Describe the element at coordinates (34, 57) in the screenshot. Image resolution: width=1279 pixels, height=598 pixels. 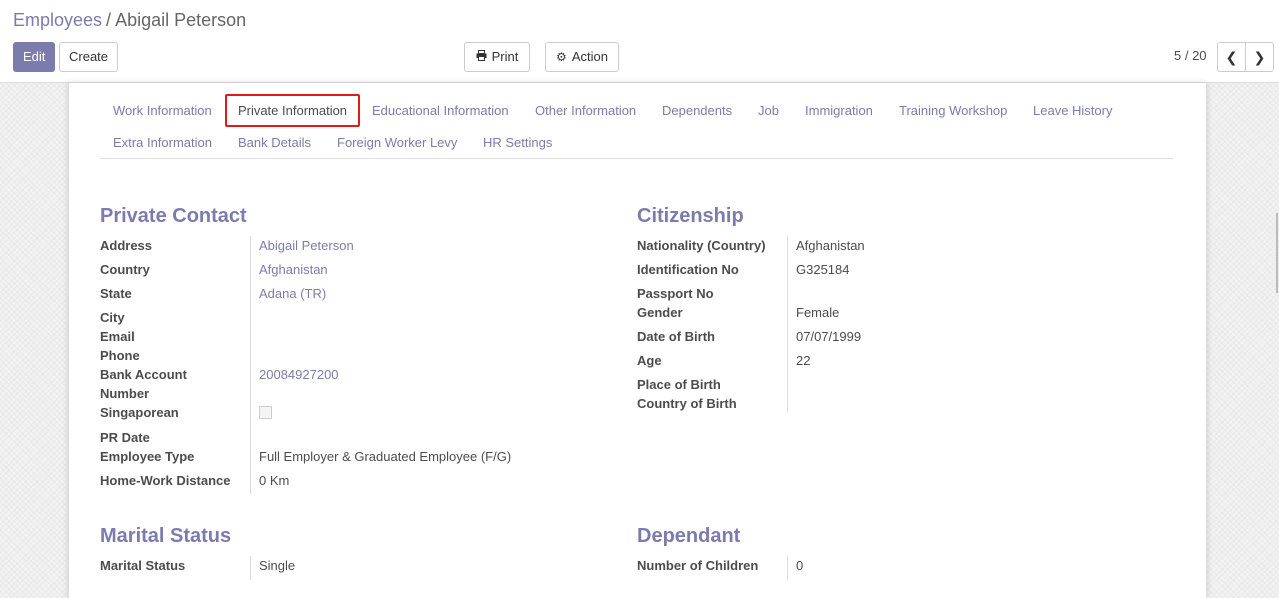
I see `edit-button: Edit` at that location.